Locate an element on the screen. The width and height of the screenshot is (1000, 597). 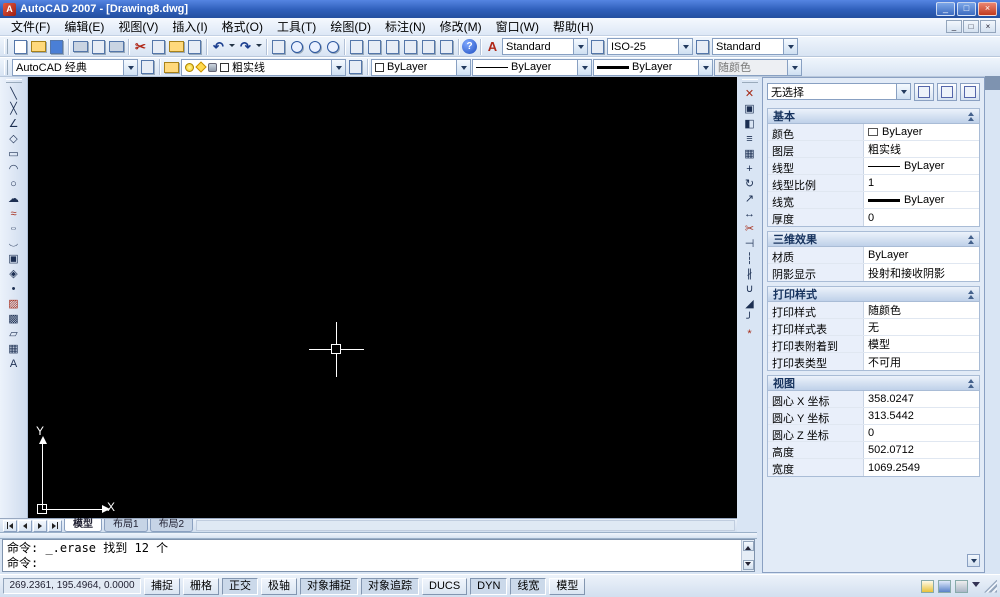
menu-insert: 插入(I) is located at coordinates (189, 26).